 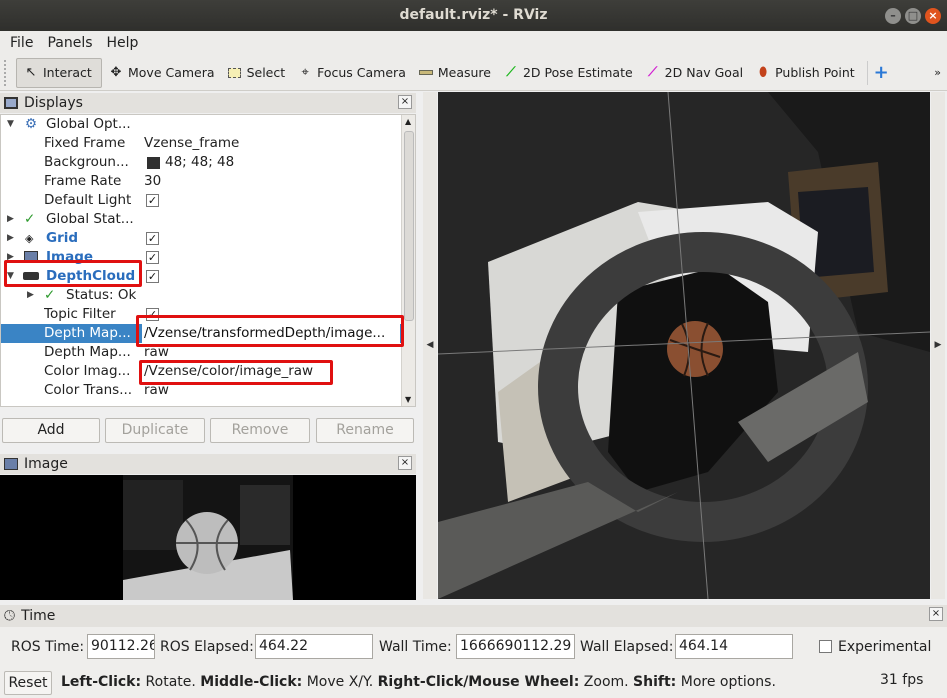 I want to click on hint-shift: Shift:, so click(x=655, y=682).